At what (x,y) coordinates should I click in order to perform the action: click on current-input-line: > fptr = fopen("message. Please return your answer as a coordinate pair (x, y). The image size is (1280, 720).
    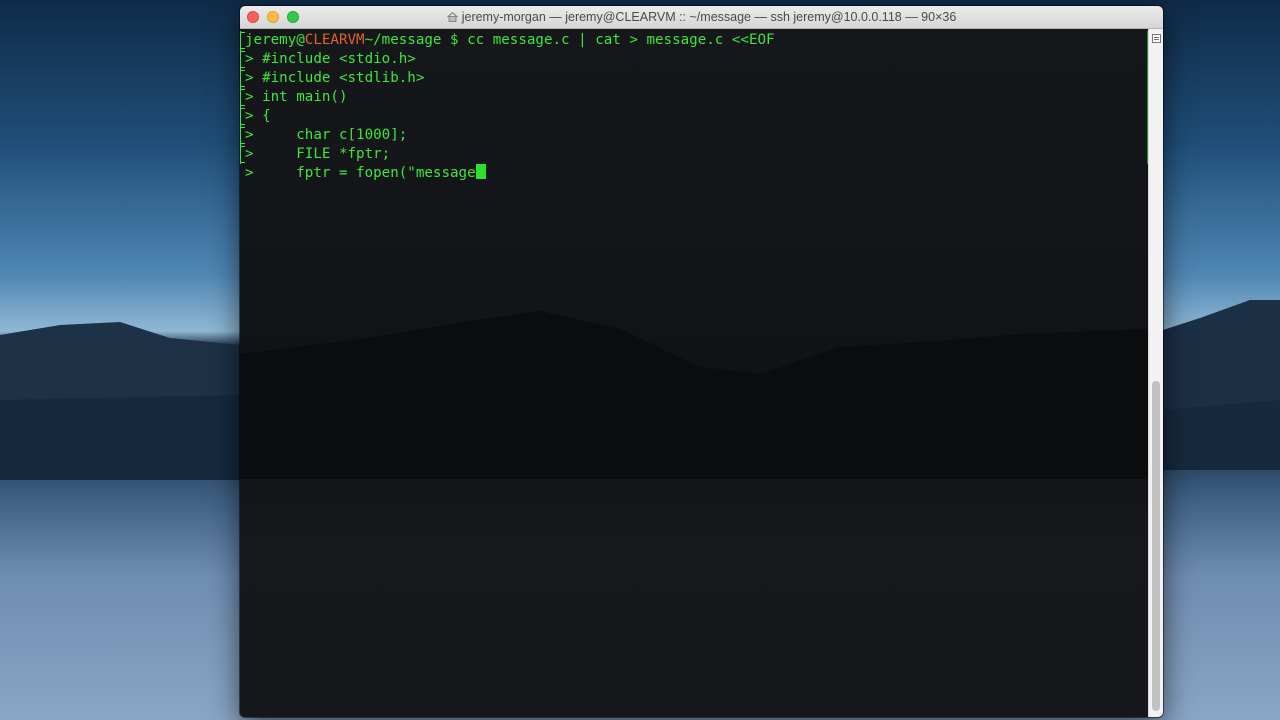
    Looking at the image, I should click on (694, 173).